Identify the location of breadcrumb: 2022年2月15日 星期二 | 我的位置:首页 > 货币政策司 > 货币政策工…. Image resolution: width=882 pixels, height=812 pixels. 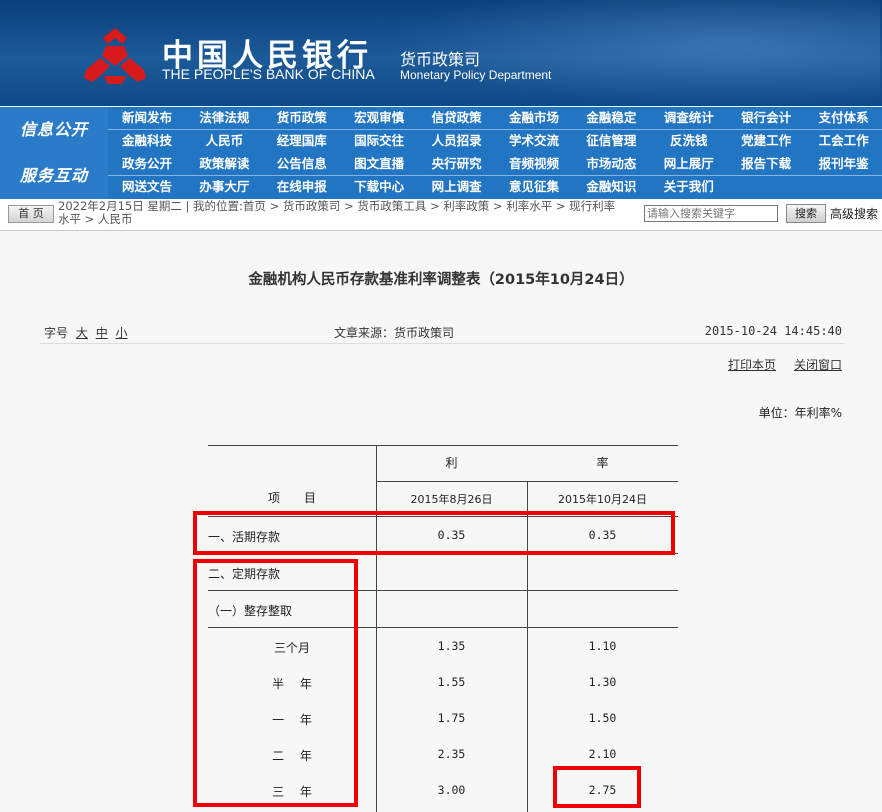
(337, 212).